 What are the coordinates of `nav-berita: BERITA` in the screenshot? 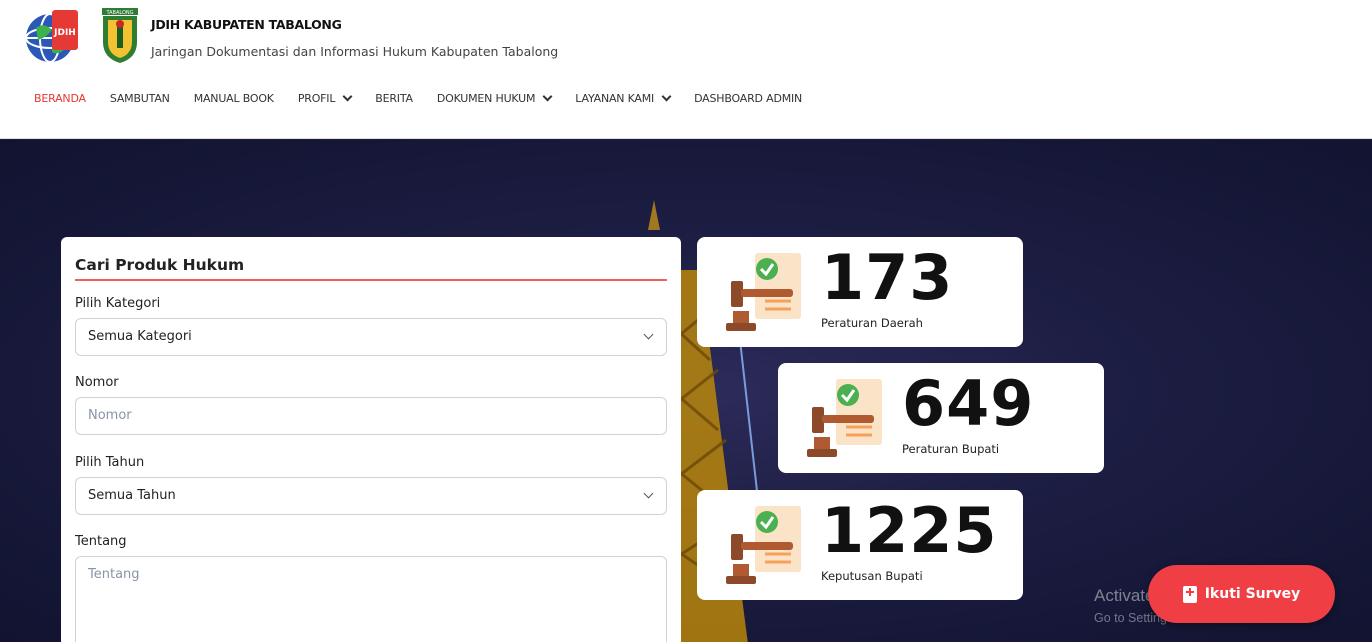 It's located at (394, 98).